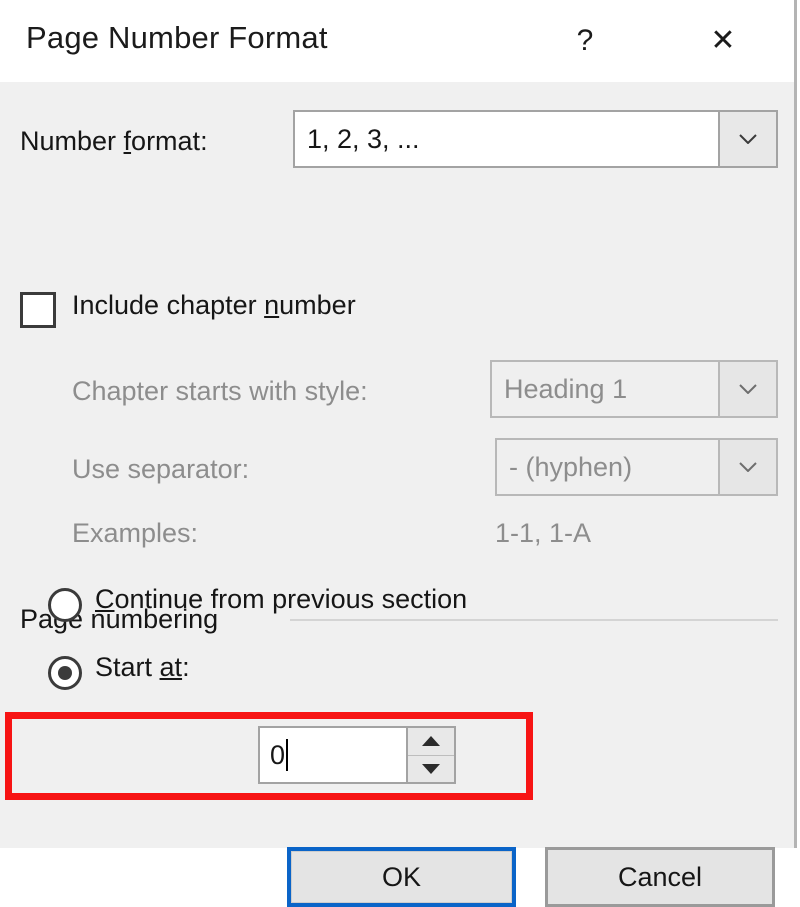  Describe the element at coordinates (38, 310) in the screenshot. I see `include-chapter-number-checkbox` at that location.